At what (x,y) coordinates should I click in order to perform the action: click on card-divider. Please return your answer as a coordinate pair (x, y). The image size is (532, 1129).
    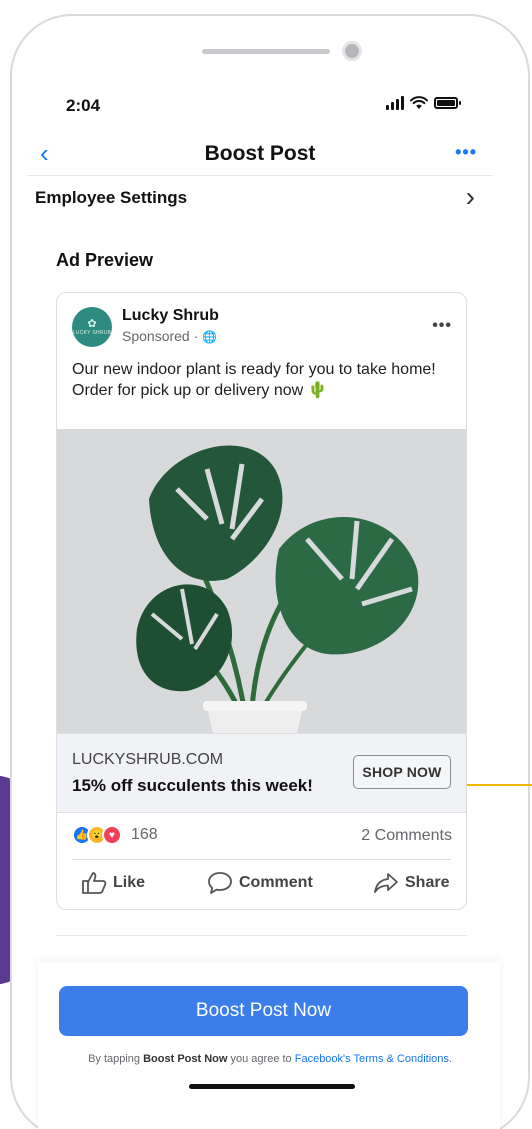
    Looking at the image, I should click on (261, 859).